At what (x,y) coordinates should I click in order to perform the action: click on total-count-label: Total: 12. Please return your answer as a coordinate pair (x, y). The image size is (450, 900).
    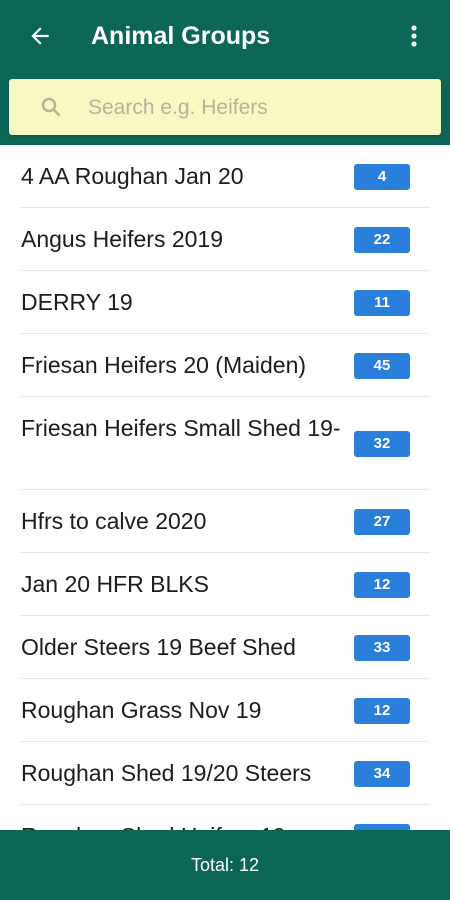
    Looking at the image, I should click on (225, 864).